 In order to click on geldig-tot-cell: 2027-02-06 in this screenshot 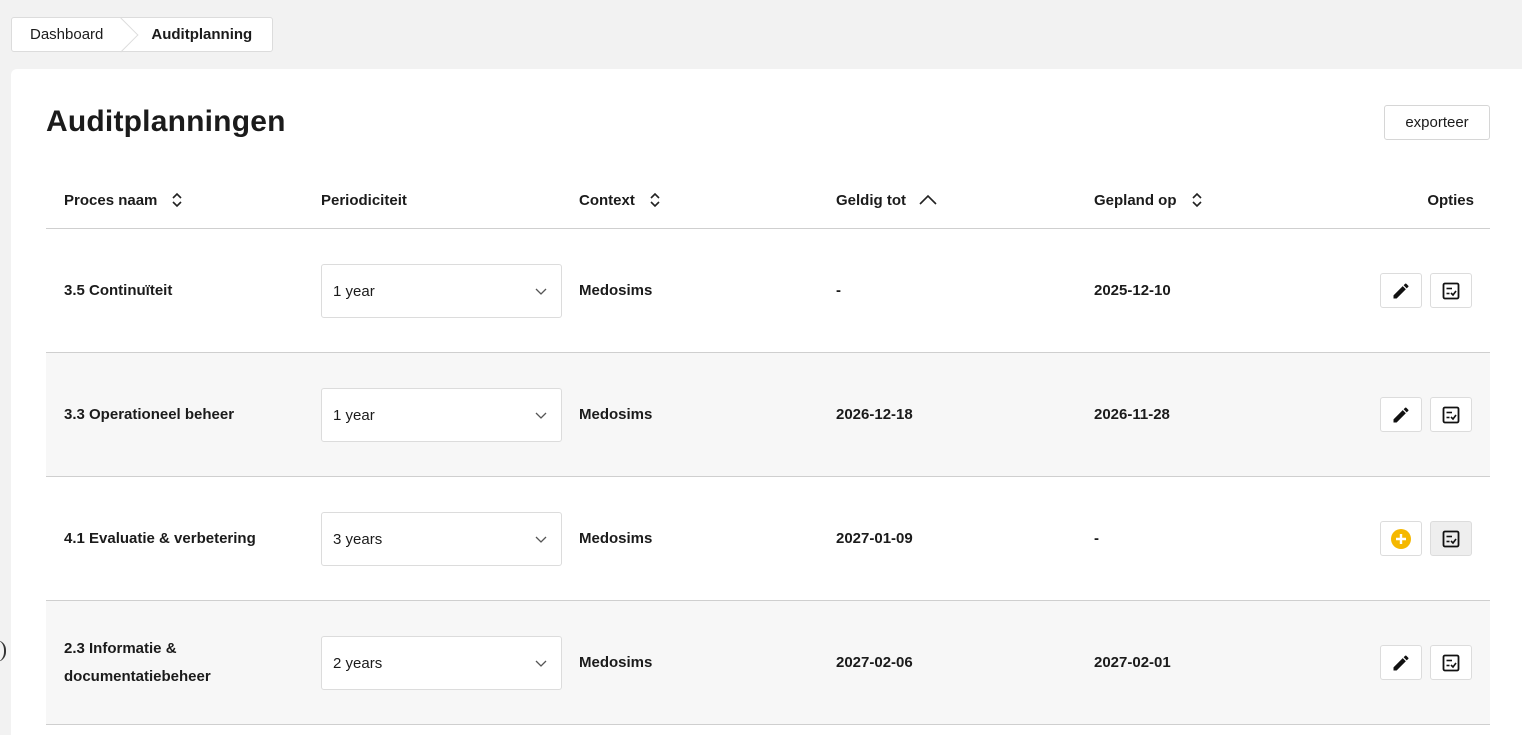, I will do `click(874, 662)`.